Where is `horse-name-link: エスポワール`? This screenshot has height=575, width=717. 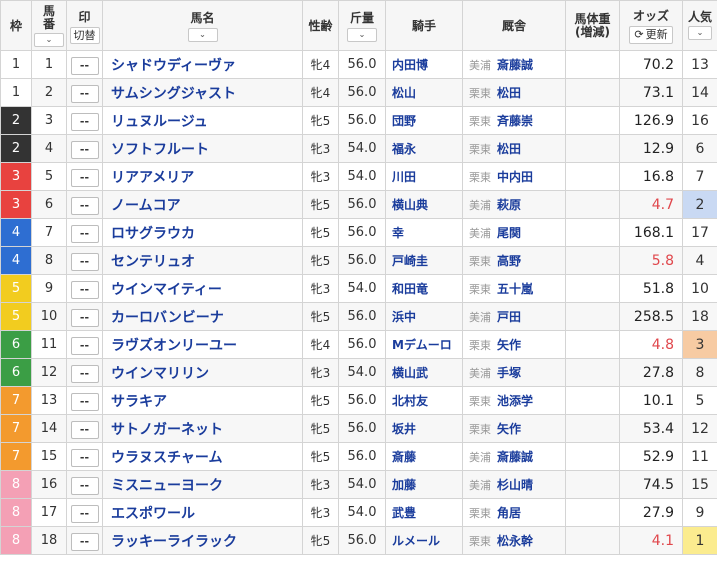
horse-name-link: エスポワール is located at coordinates (202, 512).